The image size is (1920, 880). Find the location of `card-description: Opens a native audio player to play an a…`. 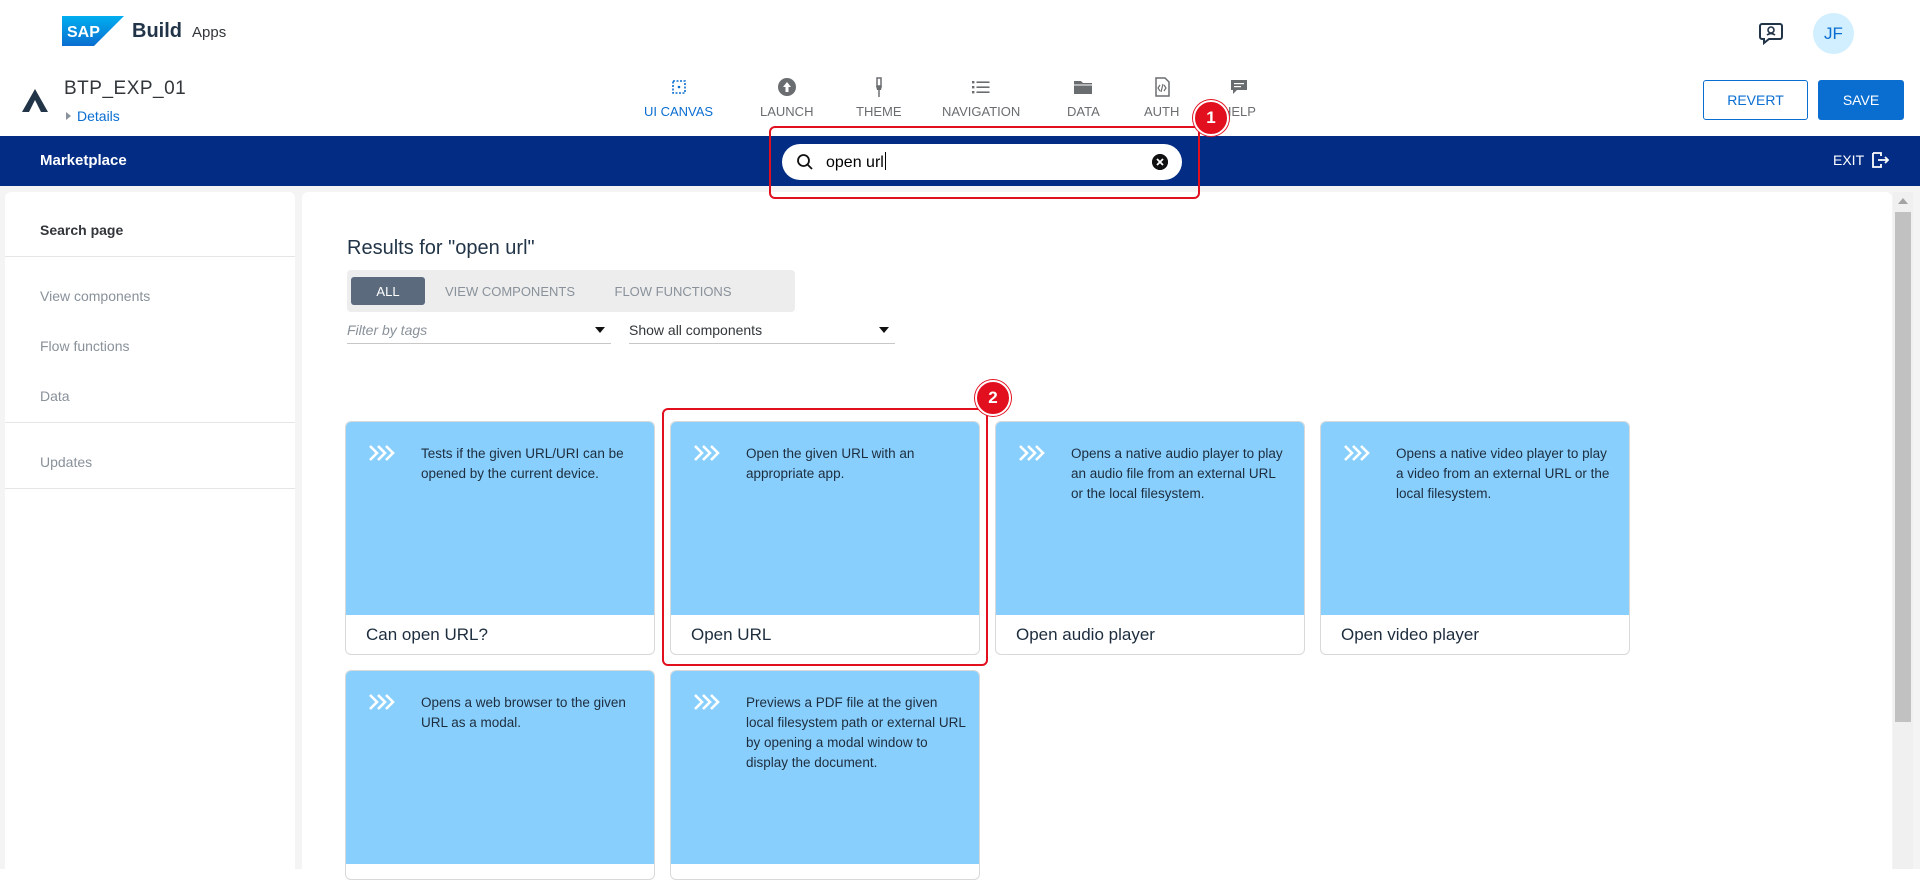

card-description: Opens a native audio player to play an a… is located at coordinates (1177, 473).